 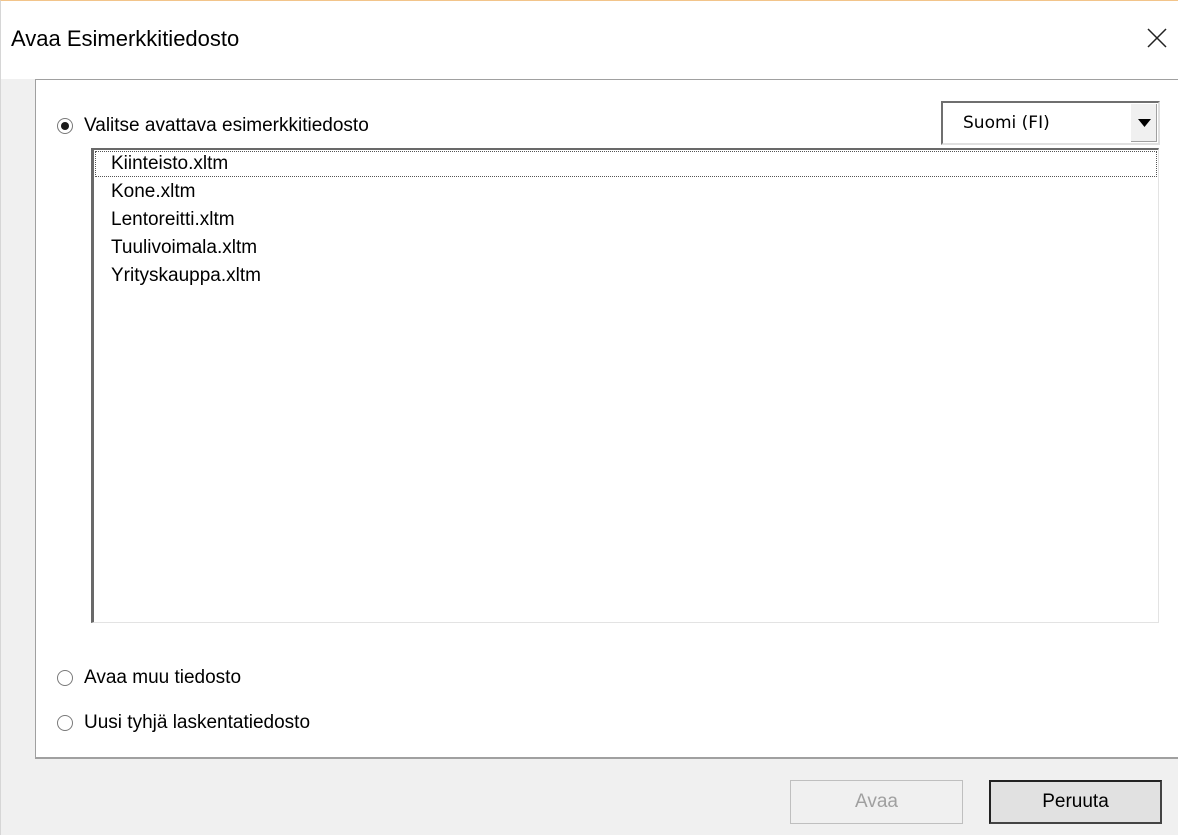 What do you see at coordinates (226, 125) in the screenshot?
I see `radio-open-sample-label: Valitse avattava esimerkkitiedosto` at bounding box center [226, 125].